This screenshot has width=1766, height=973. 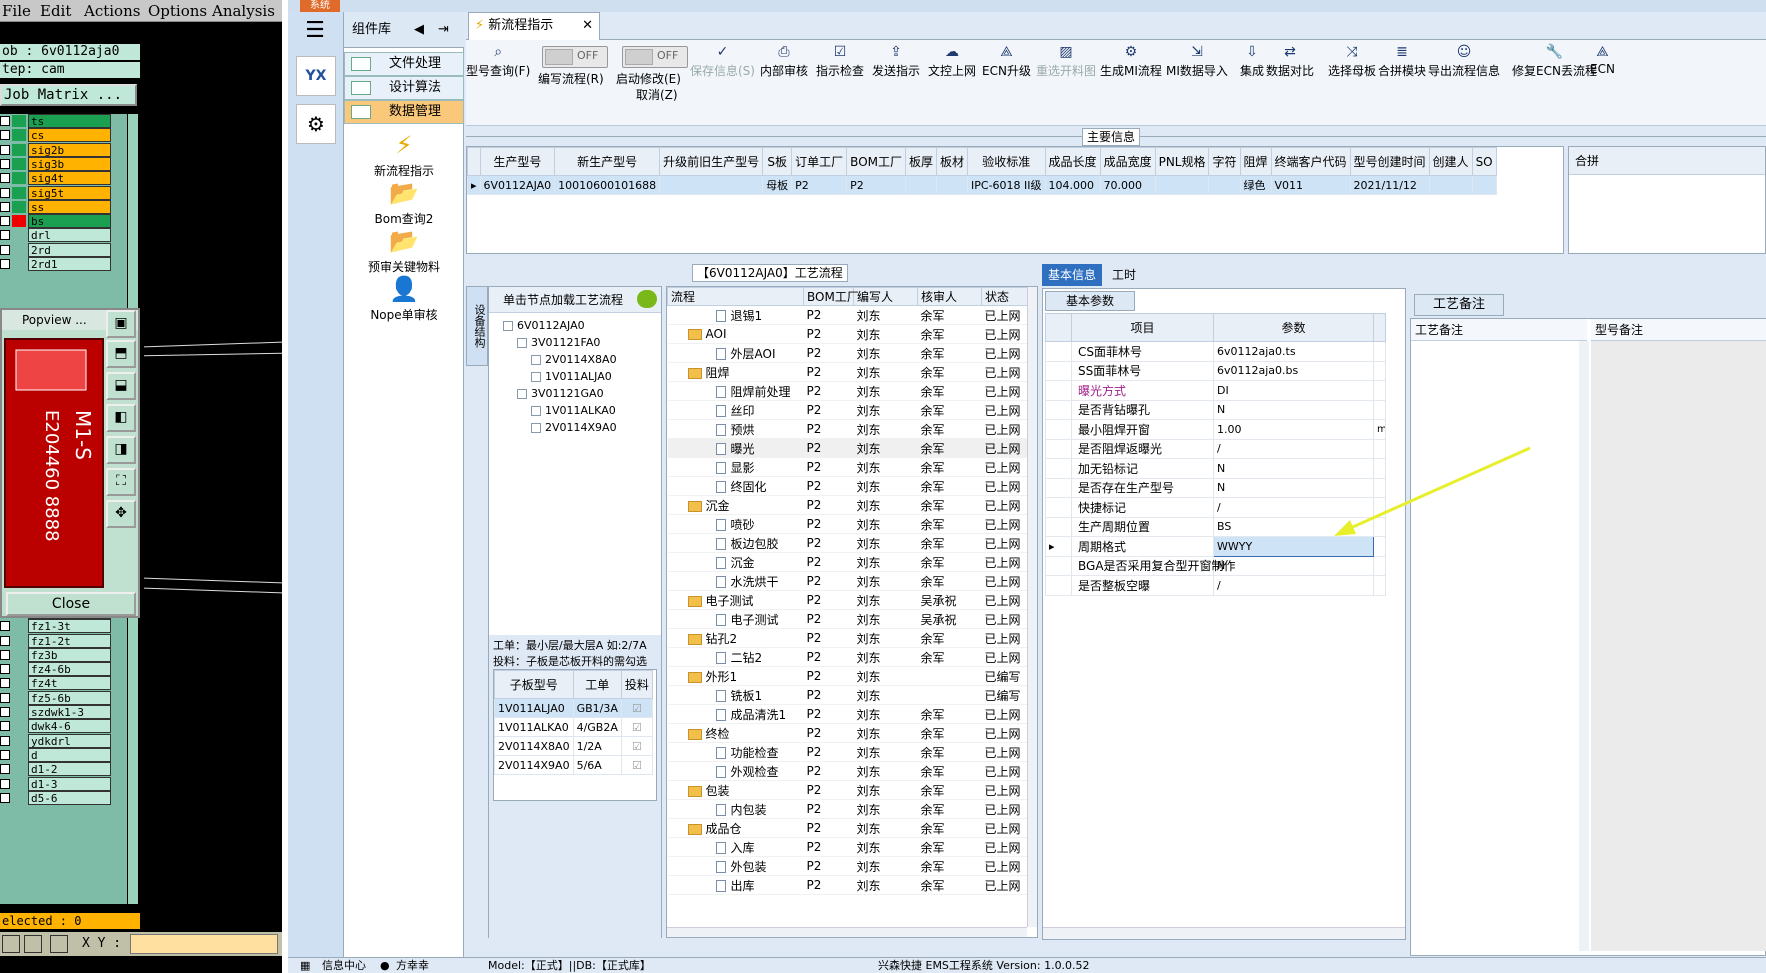 I want to click on info-center-label: 信息中心, so click(x=344, y=965).